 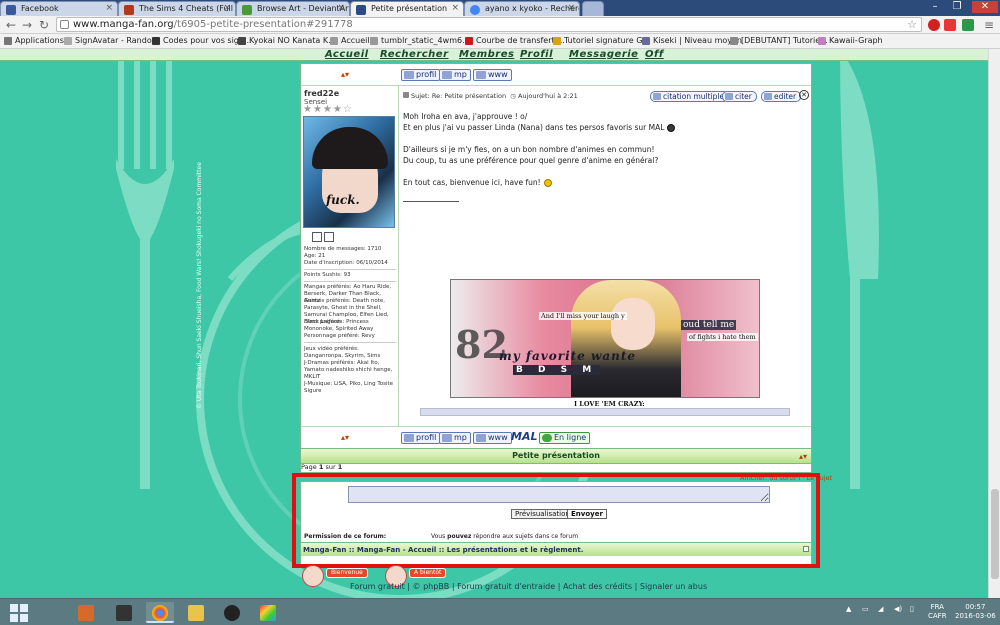 I want to click on deviantart-icon, so click(x=247, y=10).